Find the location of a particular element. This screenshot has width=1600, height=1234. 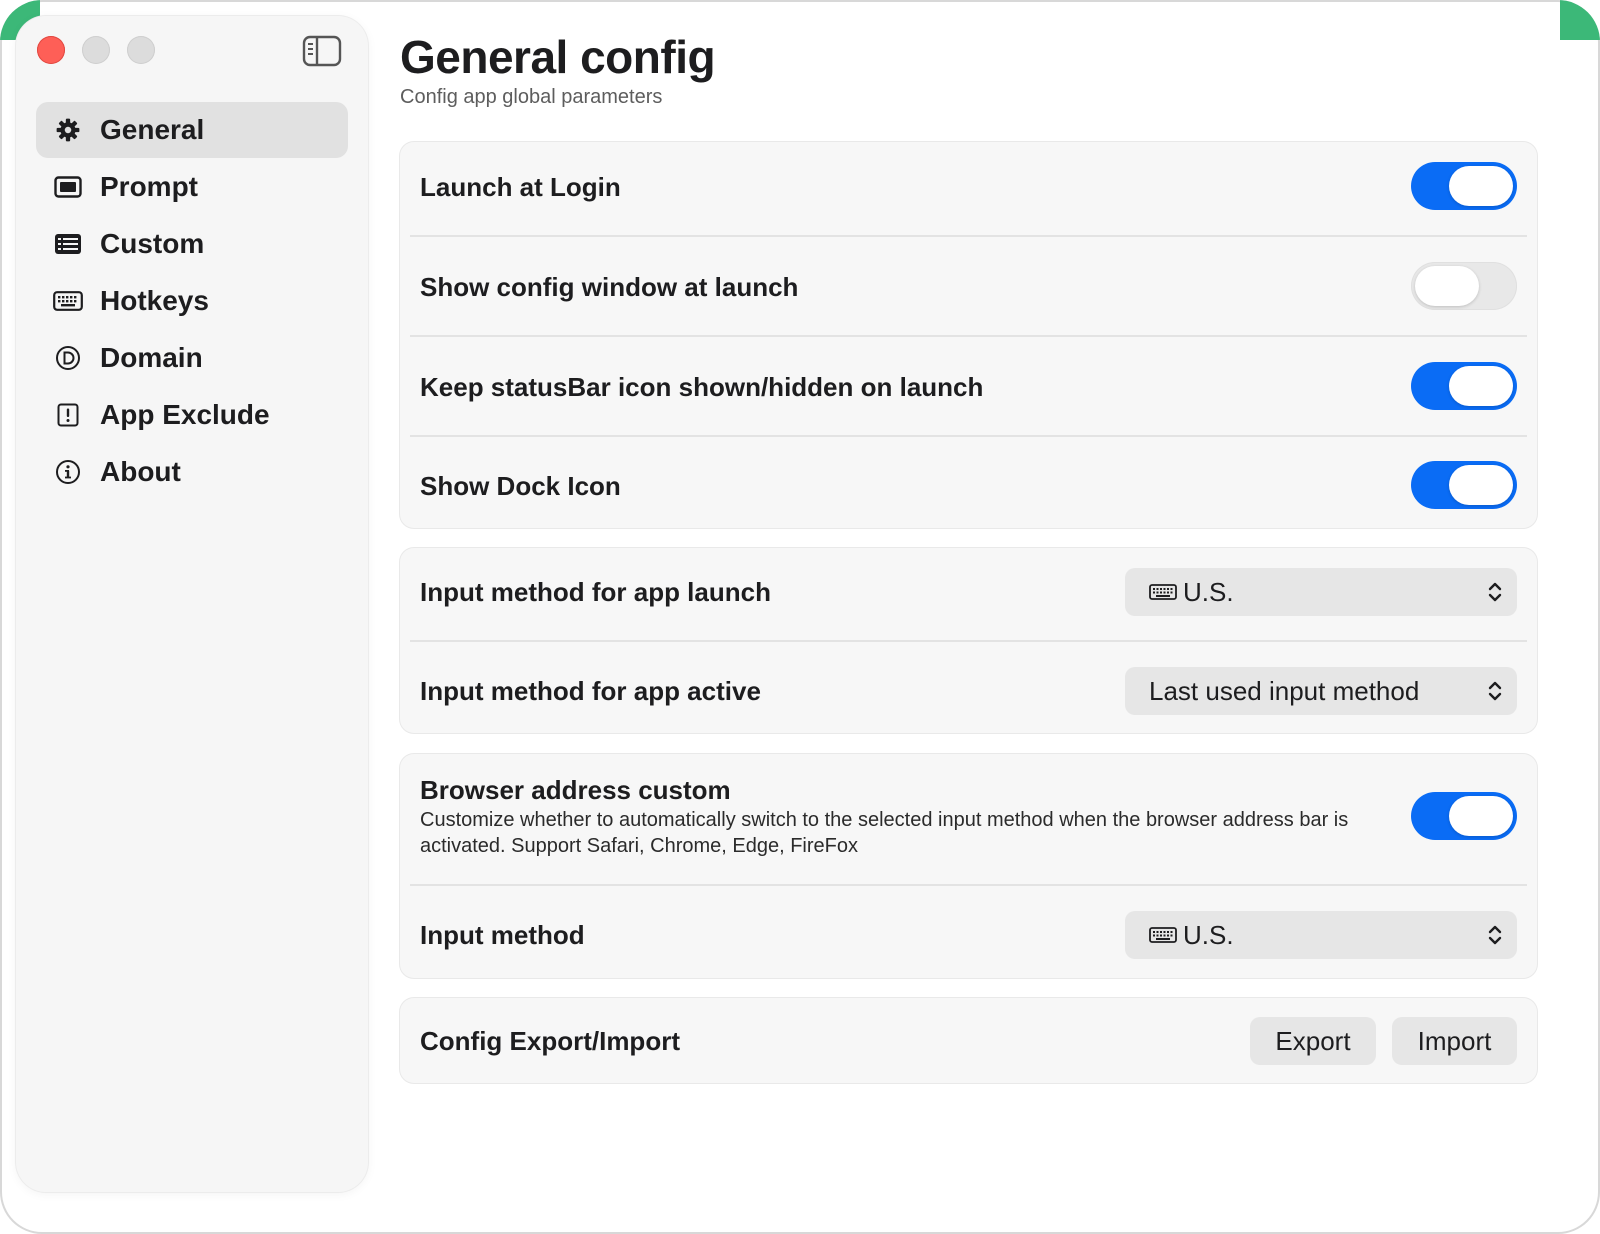

browser-input-method-select: U.S. is located at coordinates (1321, 935).